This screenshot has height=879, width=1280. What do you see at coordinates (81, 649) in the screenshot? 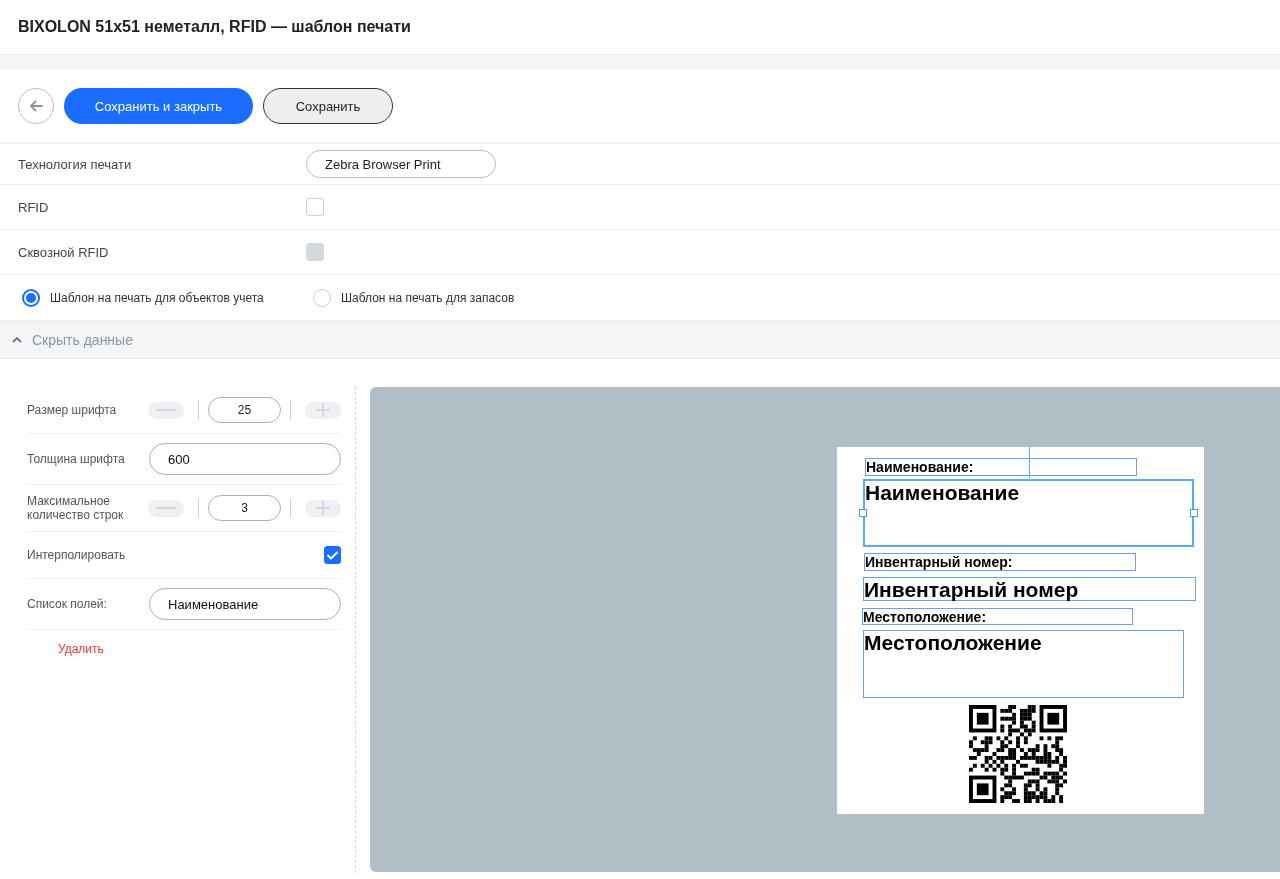
I see `delete-link: Удалить` at bounding box center [81, 649].